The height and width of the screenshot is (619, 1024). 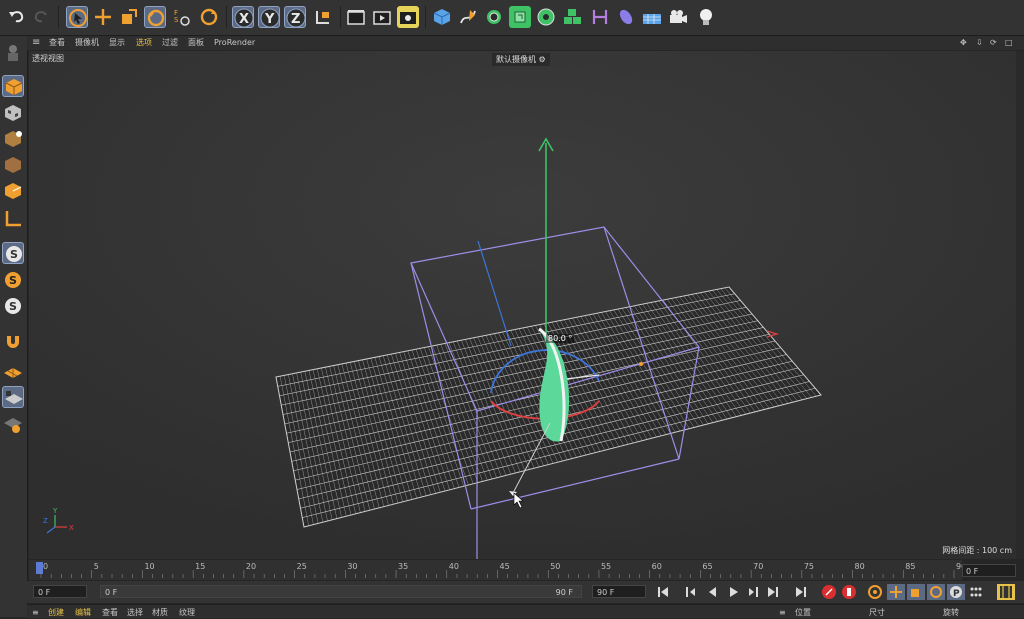 I want to click on tab-create: 创建, so click(x=56, y=612).